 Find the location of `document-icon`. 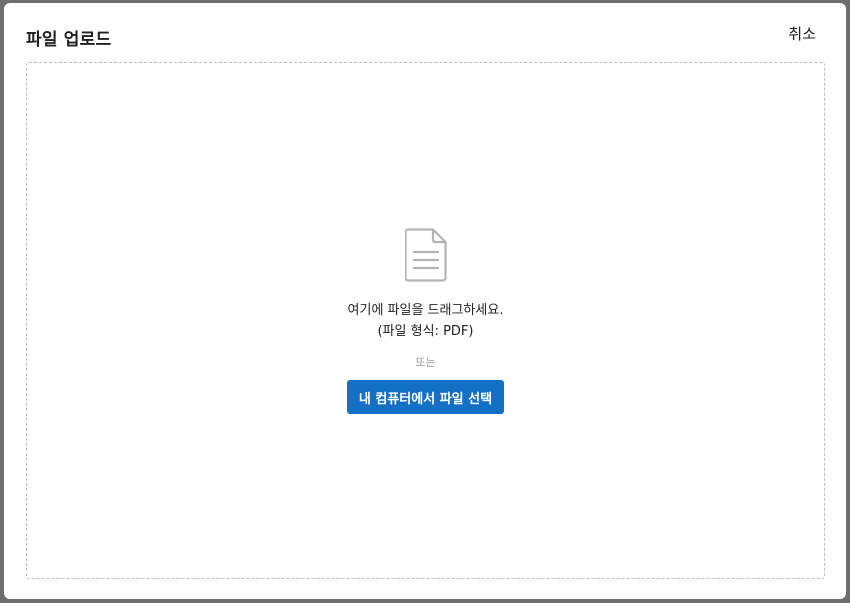

document-icon is located at coordinates (425, 255).